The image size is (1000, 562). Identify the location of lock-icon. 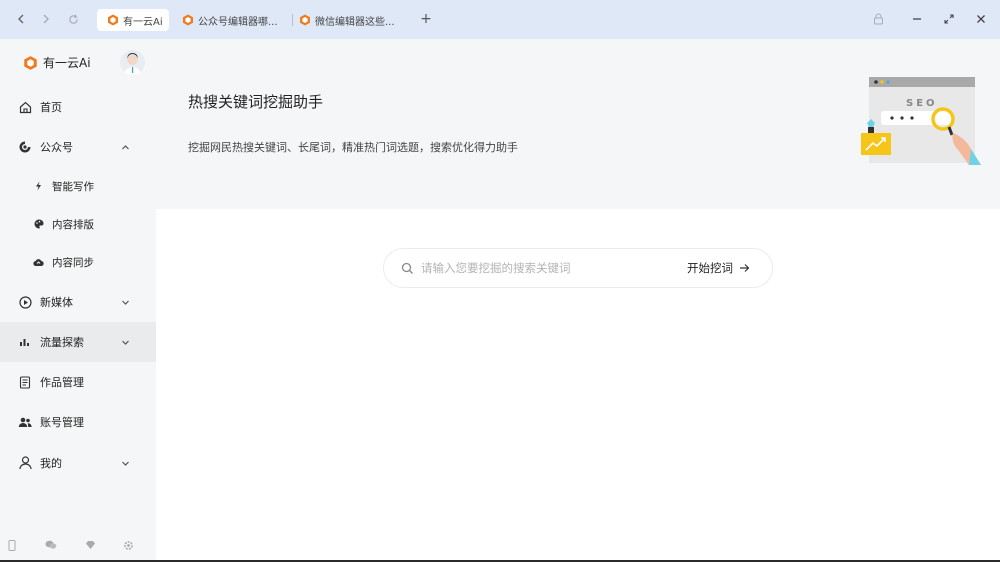
(878, 19).